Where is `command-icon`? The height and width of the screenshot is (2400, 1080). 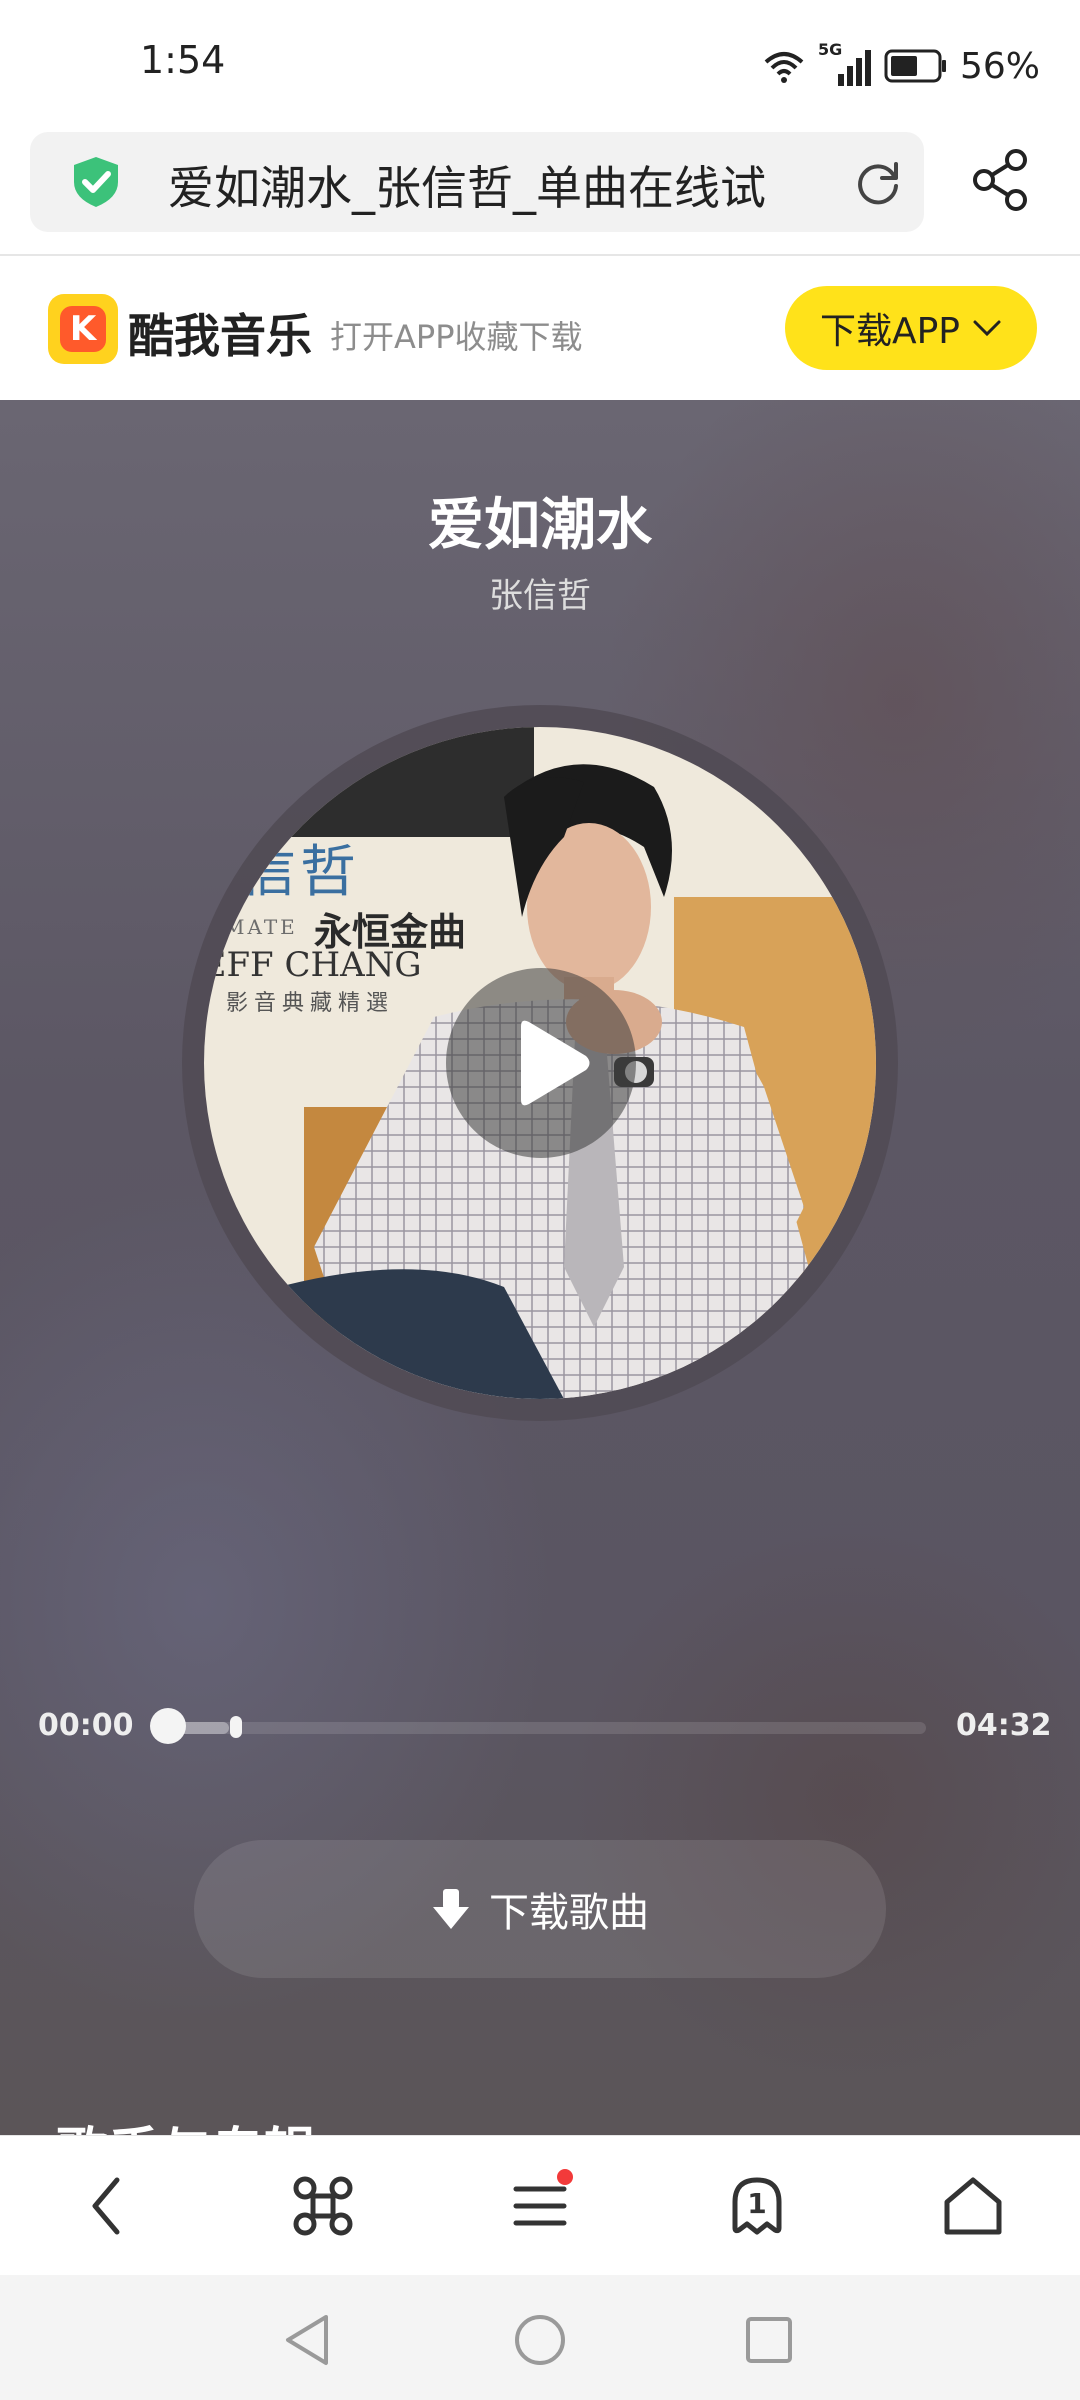
command-icon is located at coordinates (323, 2206).